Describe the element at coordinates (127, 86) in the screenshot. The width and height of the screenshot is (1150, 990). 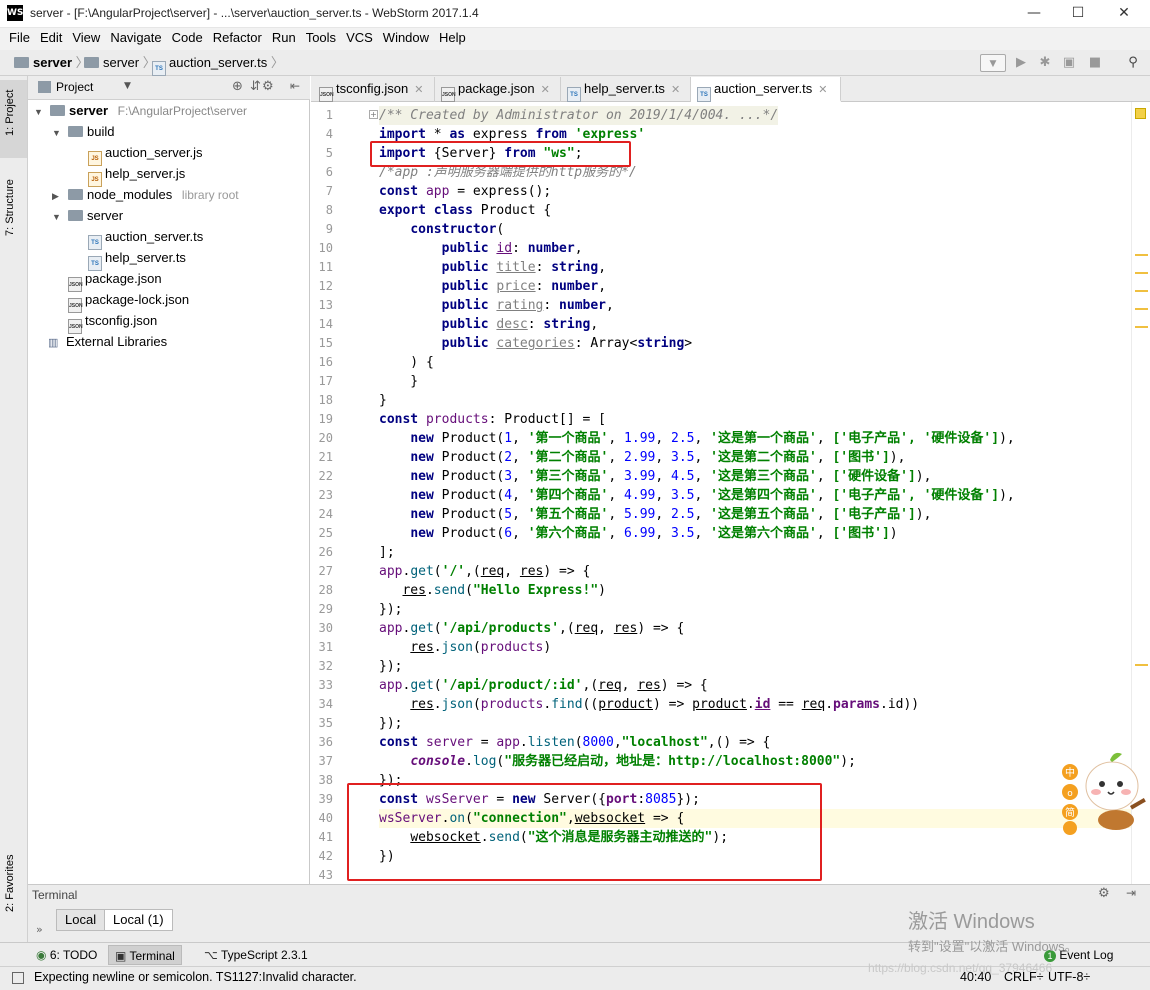
I see `chevron-down-icon: ▼` at that location.